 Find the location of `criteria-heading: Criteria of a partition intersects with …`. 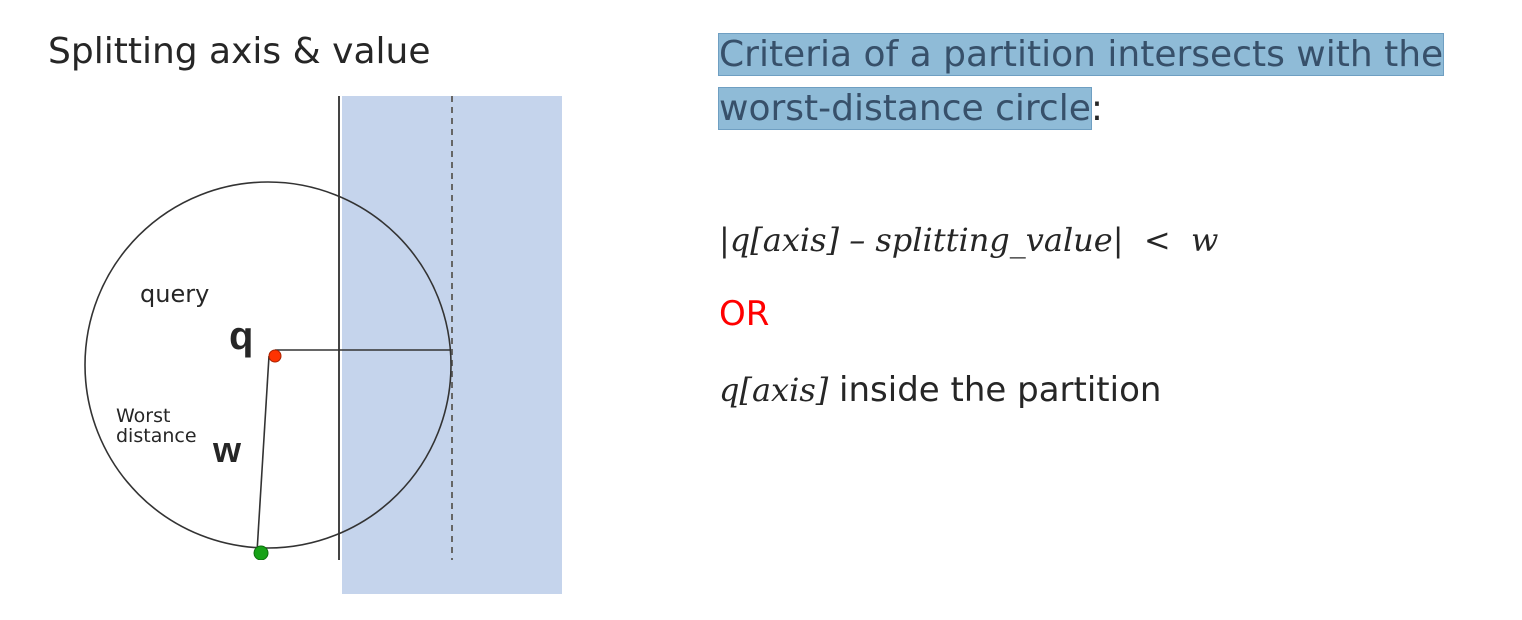

criteria-heading: Criteria of a partition intersects with … is located at coordinates (1098, 82).